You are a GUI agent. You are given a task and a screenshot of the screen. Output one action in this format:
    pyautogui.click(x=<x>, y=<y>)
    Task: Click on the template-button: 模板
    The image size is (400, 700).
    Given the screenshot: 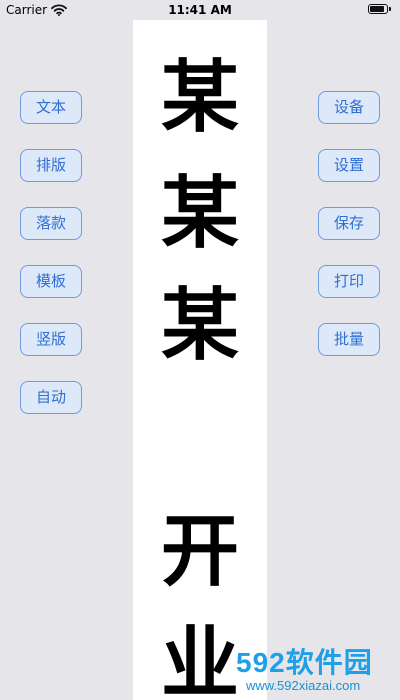 What is the action you would take?
    pyautogui.click(x=51, y=281)
    